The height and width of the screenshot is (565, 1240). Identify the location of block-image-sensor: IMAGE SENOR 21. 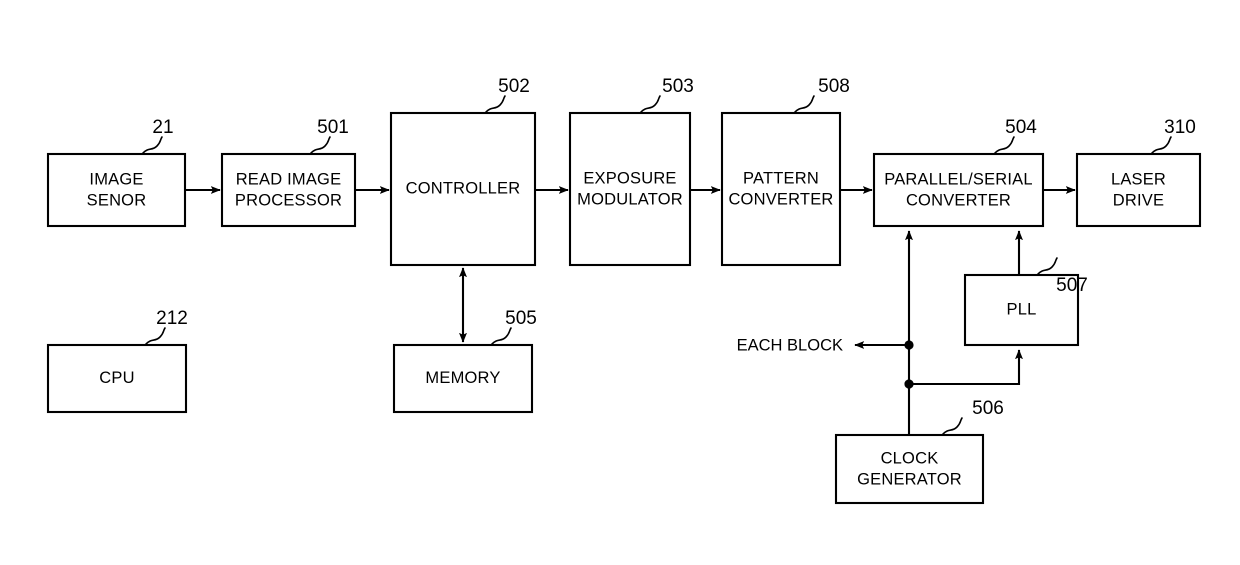
(116, 172).